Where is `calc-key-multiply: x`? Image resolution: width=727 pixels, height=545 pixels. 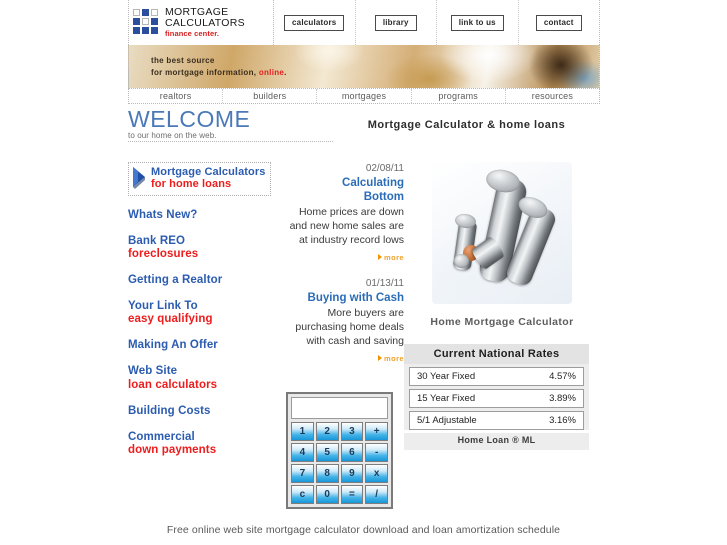 calc-key-multiply: x is located at coordinates (376, 473).